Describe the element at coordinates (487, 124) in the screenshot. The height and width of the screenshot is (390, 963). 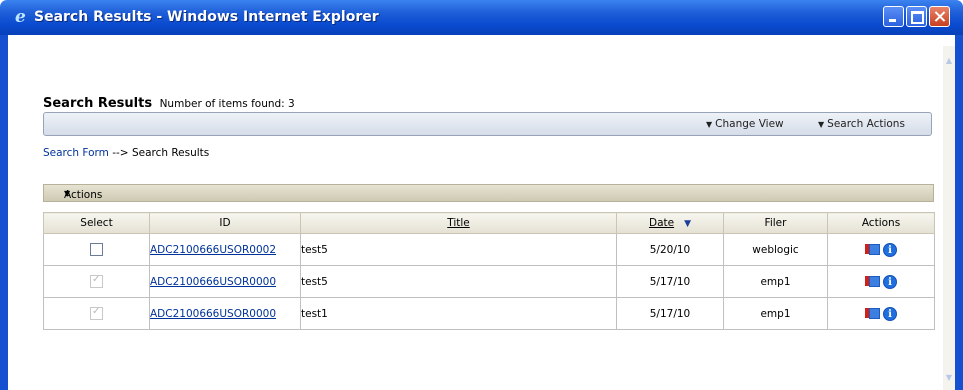
I see `results-toolbar: ▼ Change View ▼ Search Actions` at that location.